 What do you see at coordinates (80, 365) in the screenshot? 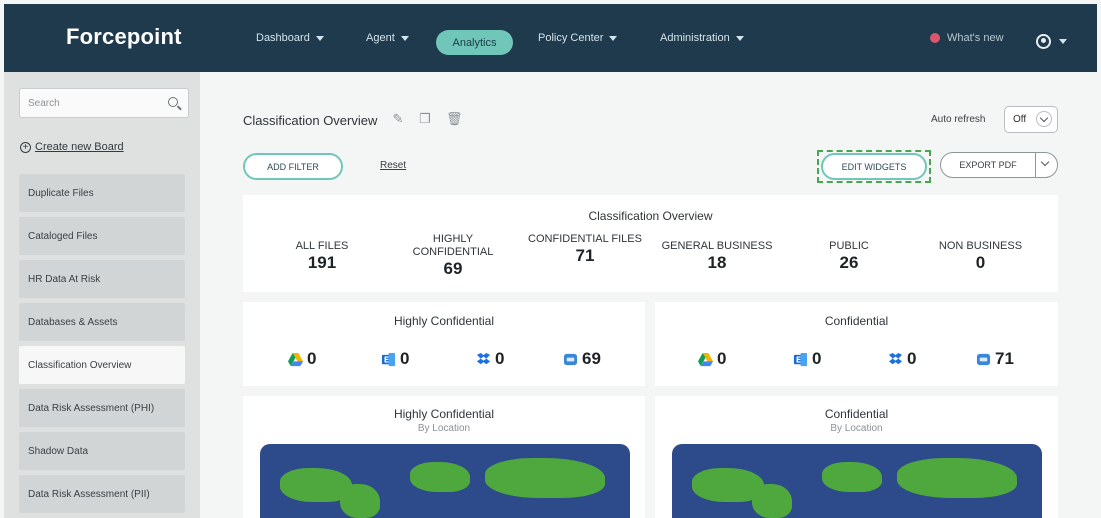
I see `sidebar-item-label: Classification Overview` at bounding box center [80, 365].